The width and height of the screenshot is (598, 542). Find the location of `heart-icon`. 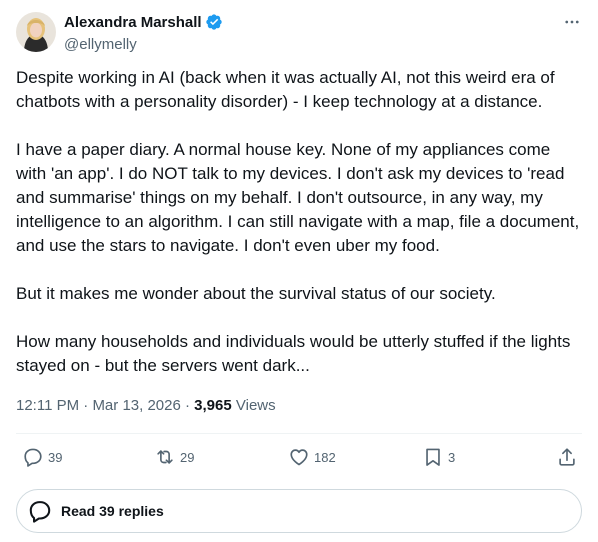

heart-icon is located at coordinates (299, 457).